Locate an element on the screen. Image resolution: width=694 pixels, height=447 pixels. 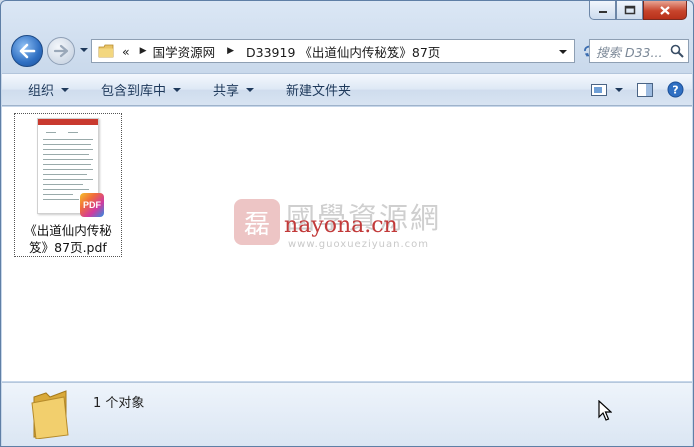
organize-menu: 组织 is located at coordinates (41, 89).